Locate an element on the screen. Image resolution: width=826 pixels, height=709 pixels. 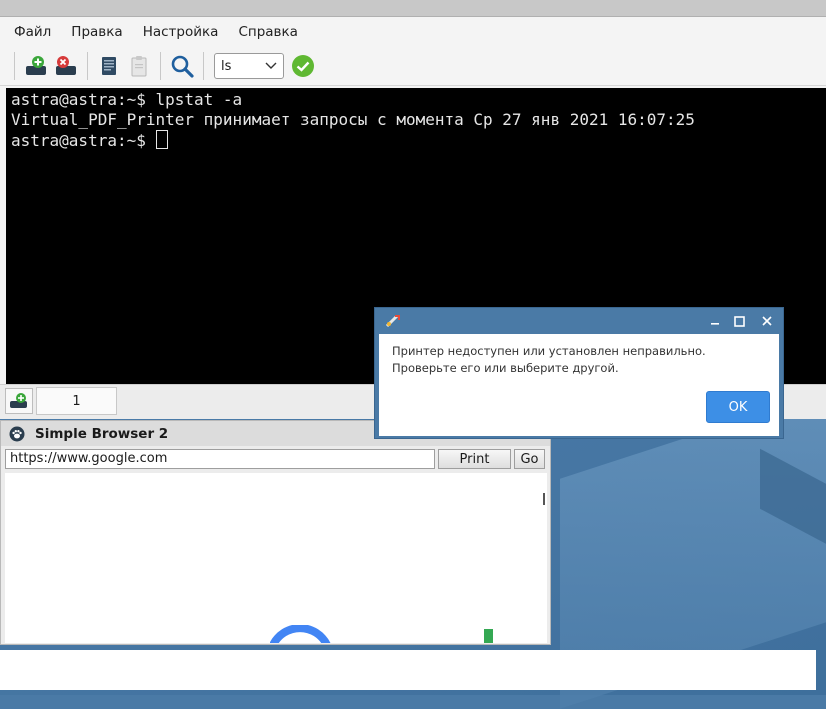
ok-button: OK is located at coordinates (738, 407).